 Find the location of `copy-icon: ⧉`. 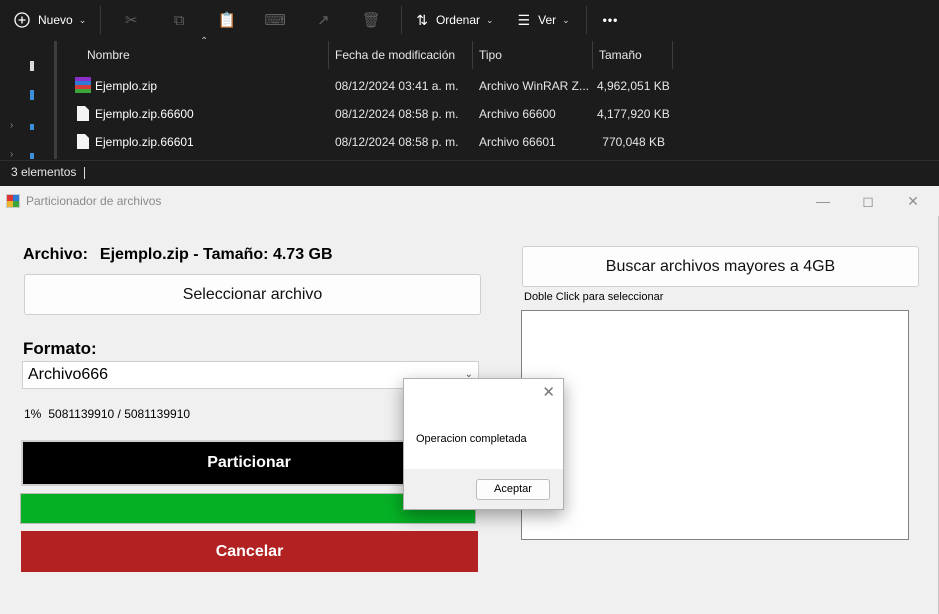

copy-icon: ⧉ is located at coordinates (179, 20).